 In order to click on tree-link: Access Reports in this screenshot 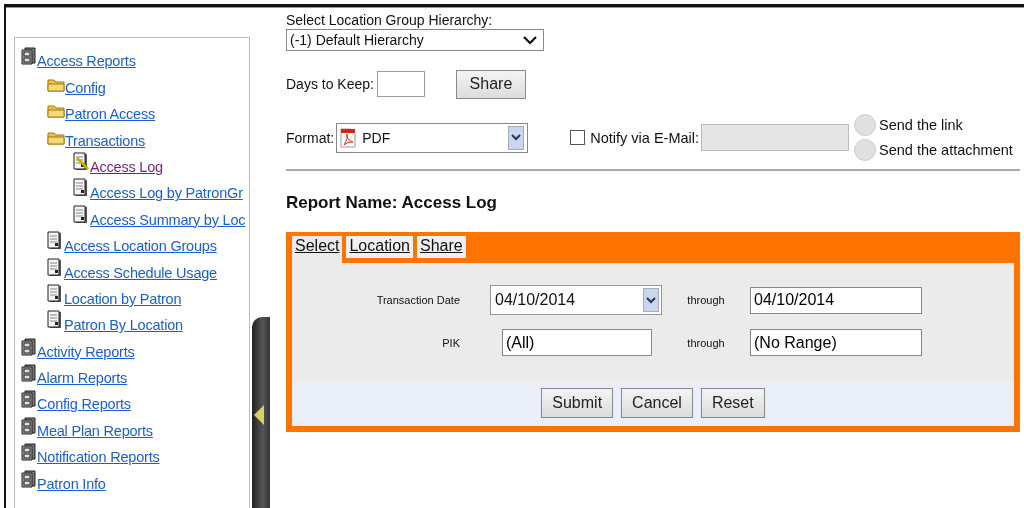, I will do `click(86, 61)`.